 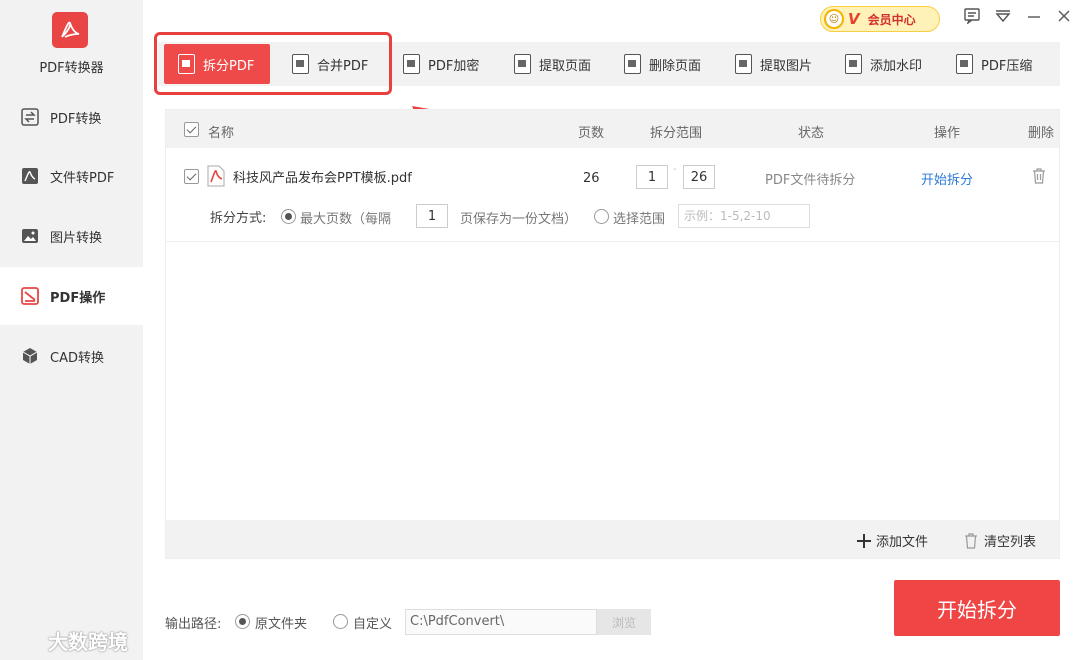 I want to click on sidebar-item-file-to-pdf: 文件转PDF, so click(x=71, y=176).